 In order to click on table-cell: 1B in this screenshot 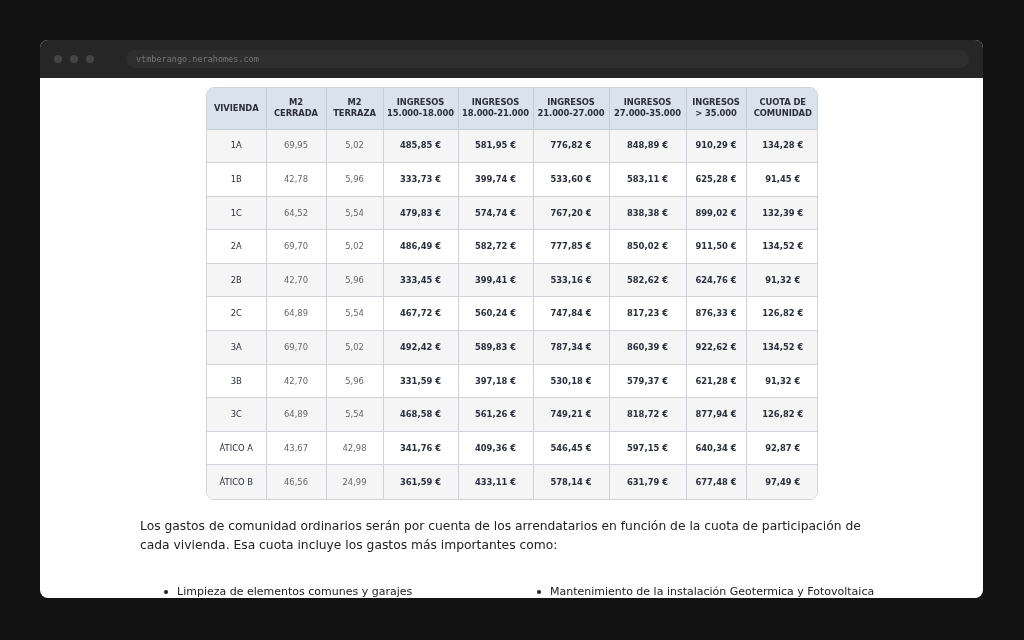, I will do `click(236, 179)`.